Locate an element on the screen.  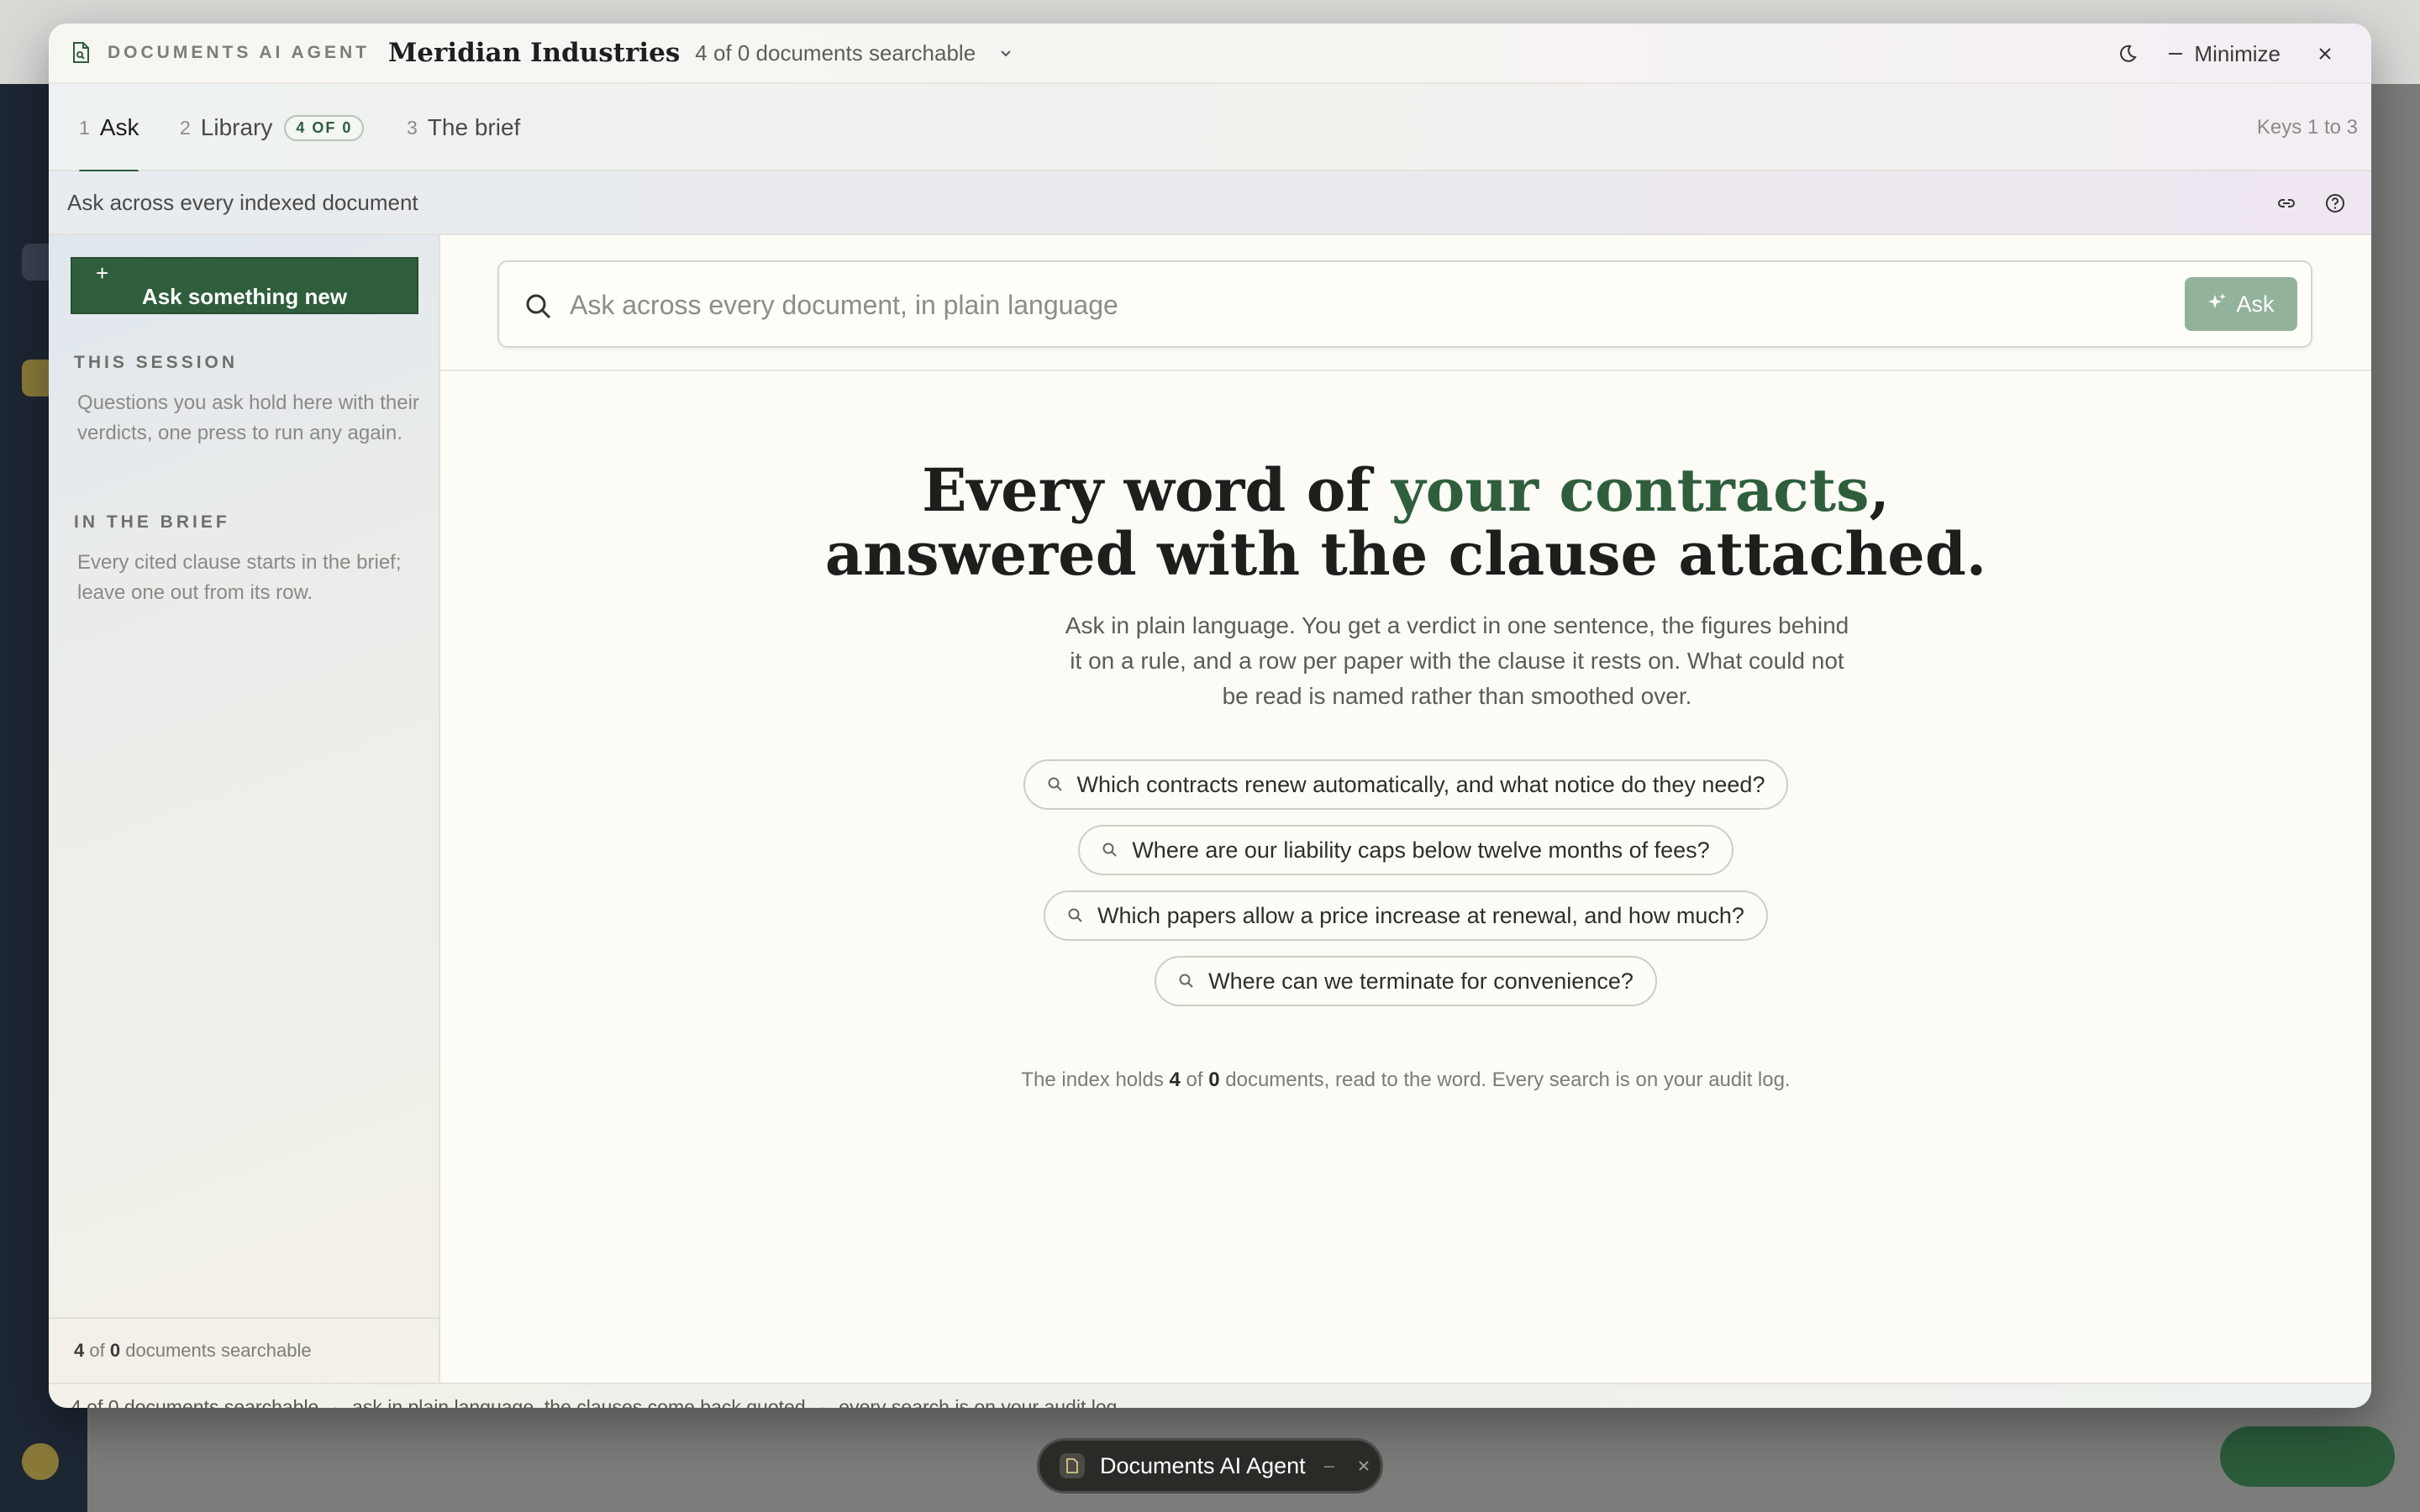
library-count-badge: 4 OF 0 is located at coordinates (324, 127).